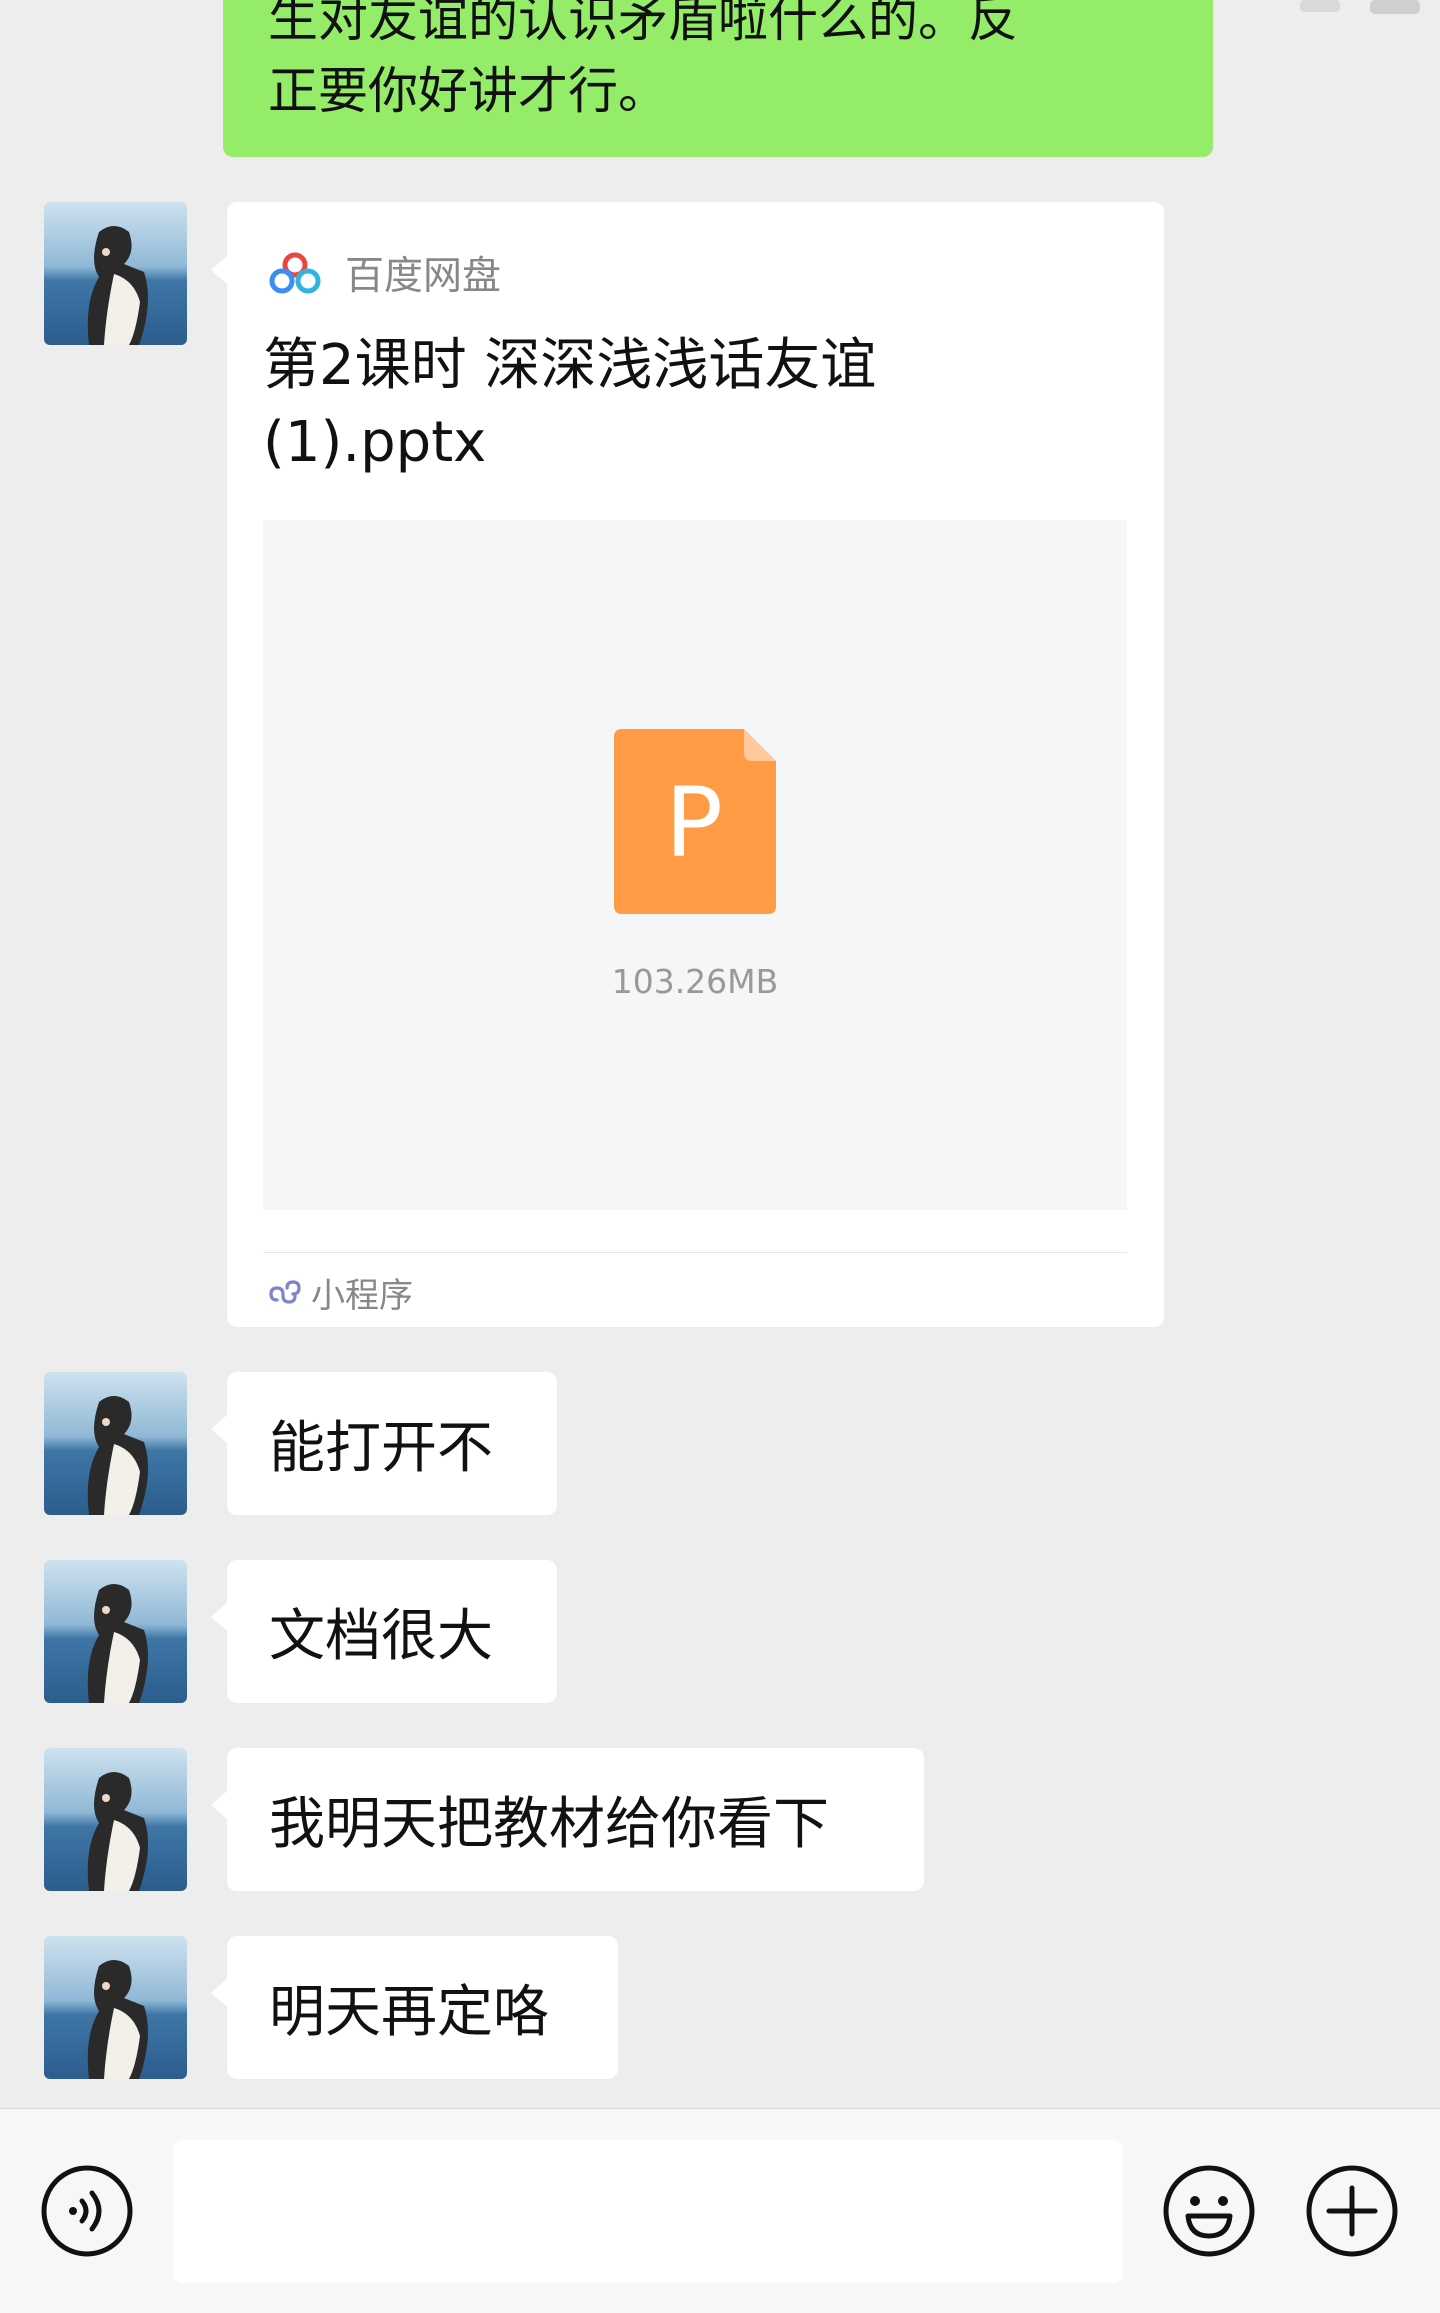 The width and height of the screenshot is (1440, 2313). I want to click on received-message-bubble: 能打开不, so click(384, 1443).